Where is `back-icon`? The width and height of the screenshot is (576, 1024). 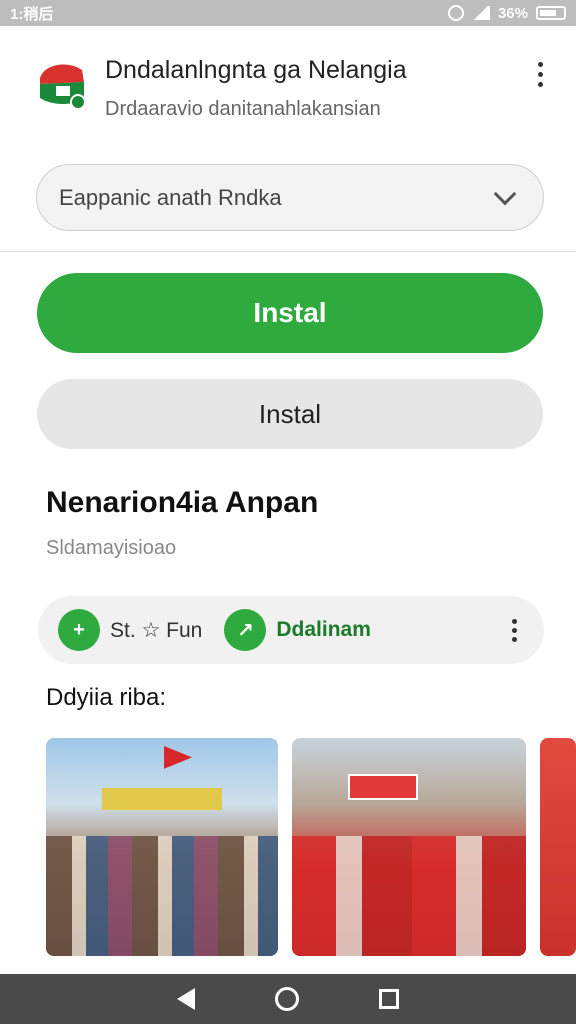
back-icon is located at coordinates (186, 999).